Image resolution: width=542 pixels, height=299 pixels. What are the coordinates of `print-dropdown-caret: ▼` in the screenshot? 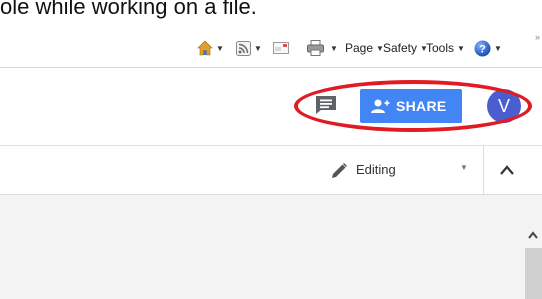 It's located at (334, 48).